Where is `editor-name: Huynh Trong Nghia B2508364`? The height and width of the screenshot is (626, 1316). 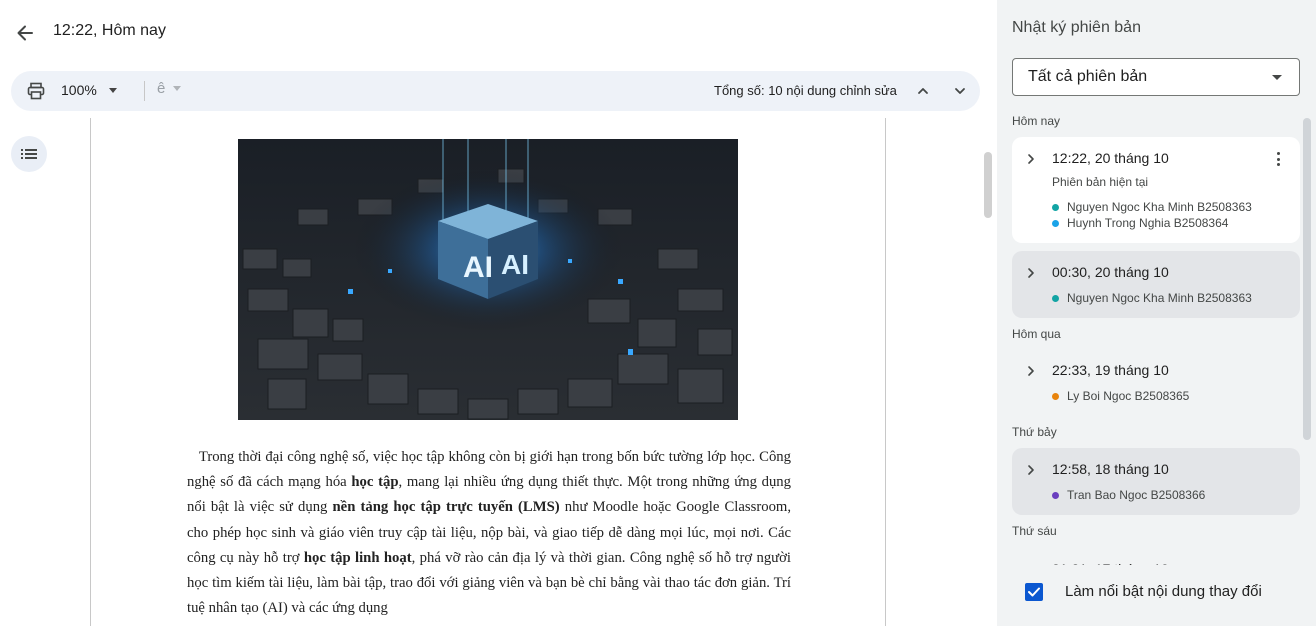
editor-name: Huynh Trong Nghia B2508364 is located at coordinates (1148, 223).